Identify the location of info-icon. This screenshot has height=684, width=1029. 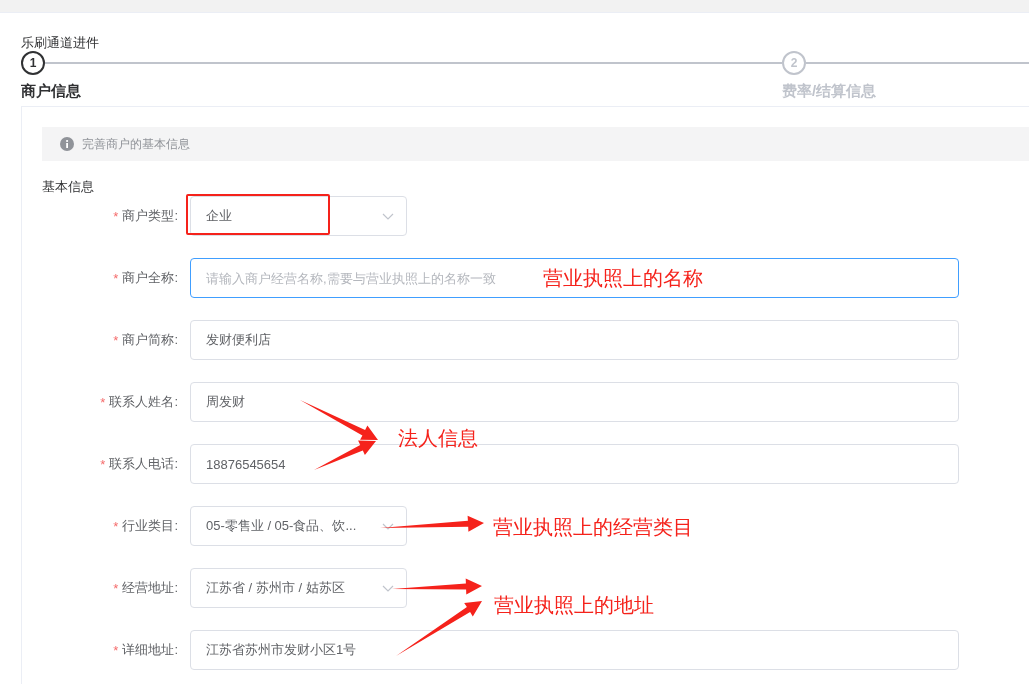
(67, 144).